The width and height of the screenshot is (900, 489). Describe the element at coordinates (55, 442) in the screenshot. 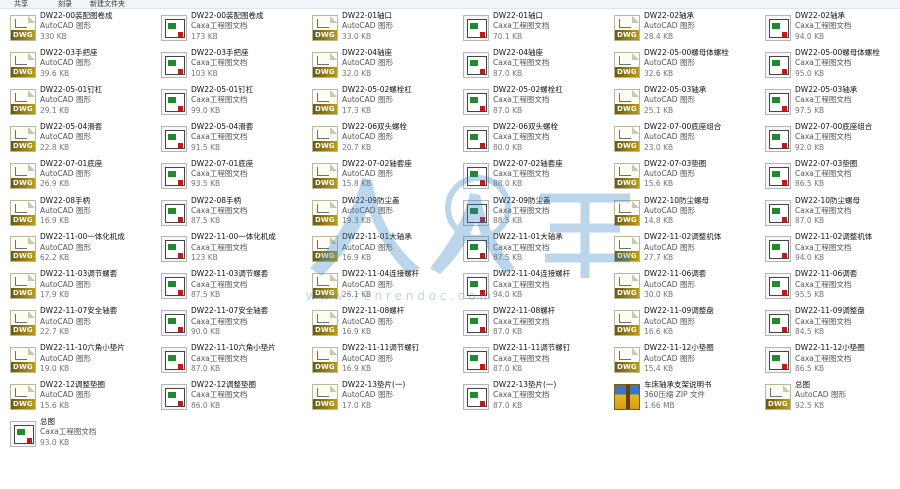

I see `file-size: 93.0 KB` at that location.